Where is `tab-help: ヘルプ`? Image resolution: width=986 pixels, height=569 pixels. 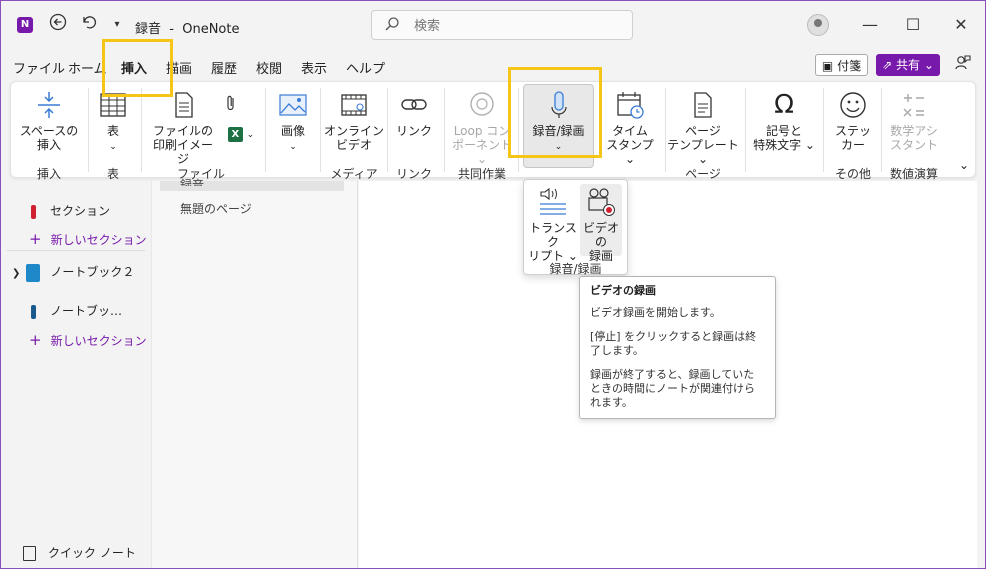
tab-help: ヘルプ is located at coordinates (365, 67).